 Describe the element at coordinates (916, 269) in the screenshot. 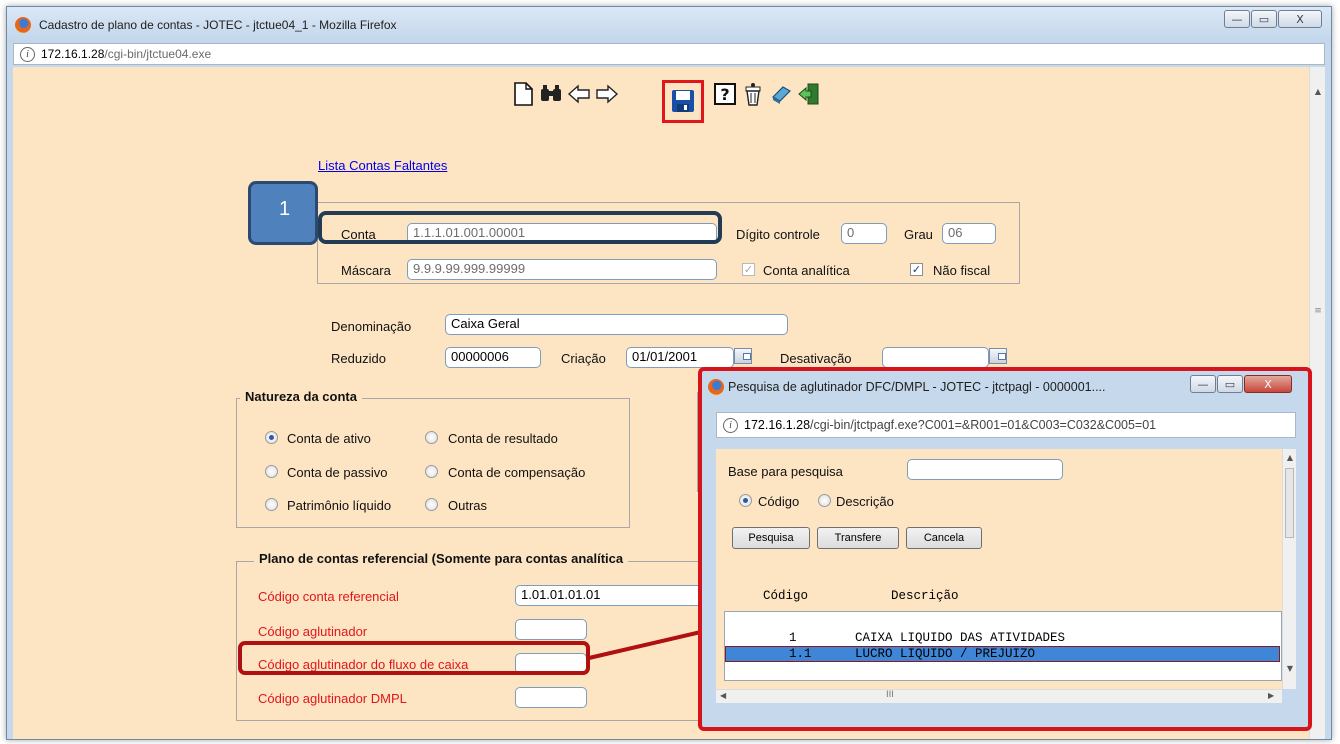

I see `nao-fiscal-checkbox: ✓` at that location.